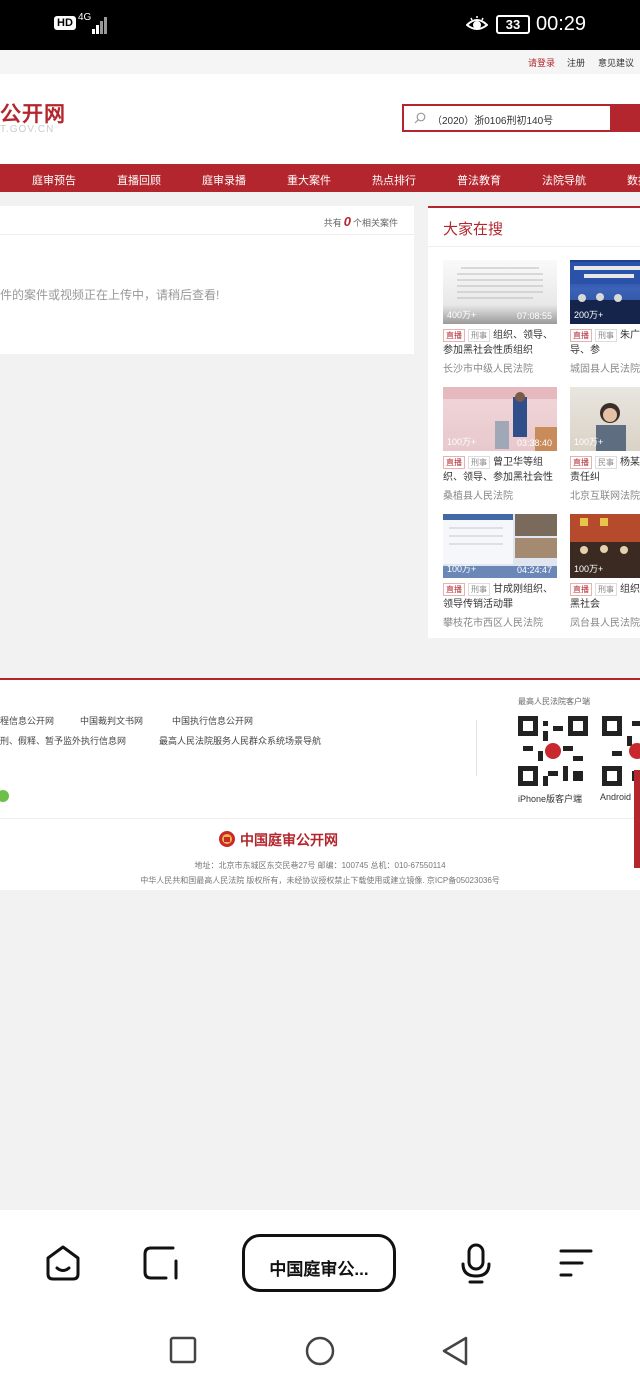  What do you see at coordinates (554, 701) in the screenshot?
I see `qr-title: 最高人民法院客户端` at bounding box center [554, 701].